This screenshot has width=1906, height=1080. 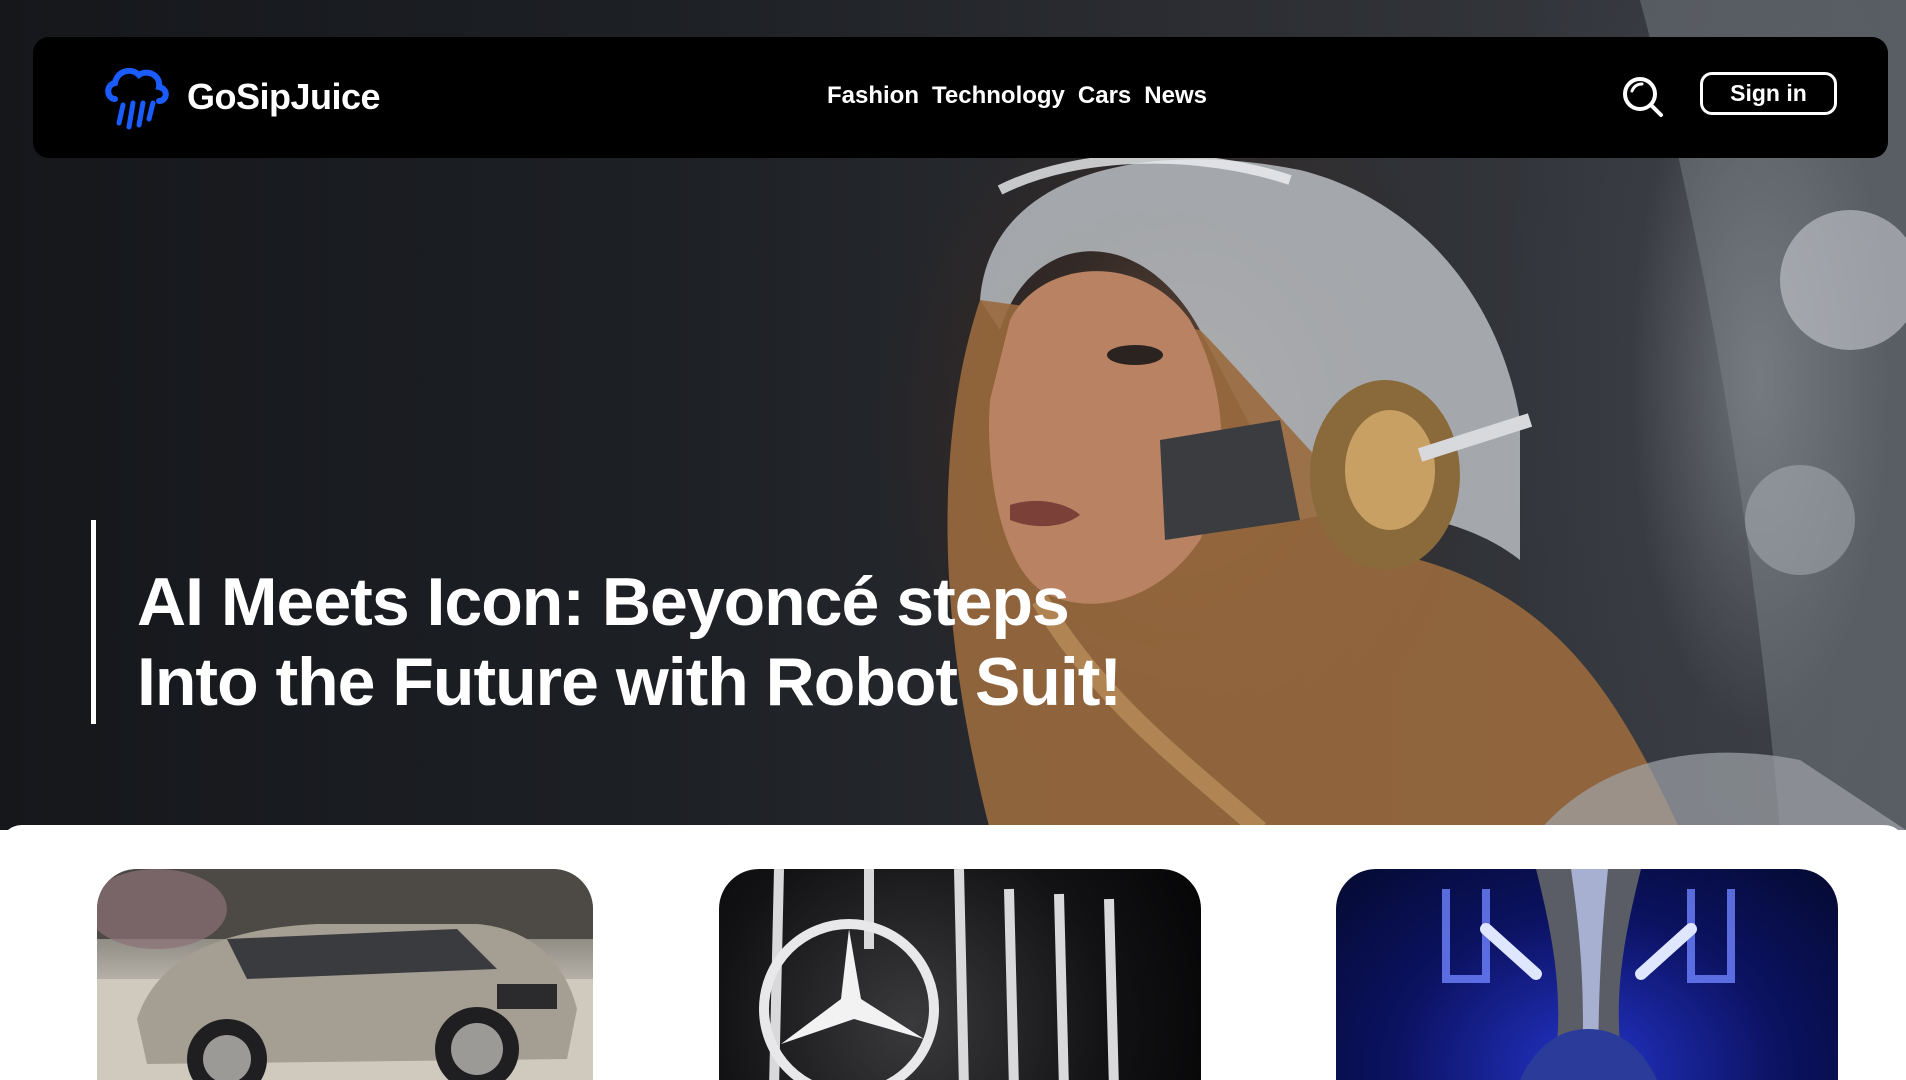 I want to click on nav-links: Fashion Technology Cars News, so click(x=1017, y=96).